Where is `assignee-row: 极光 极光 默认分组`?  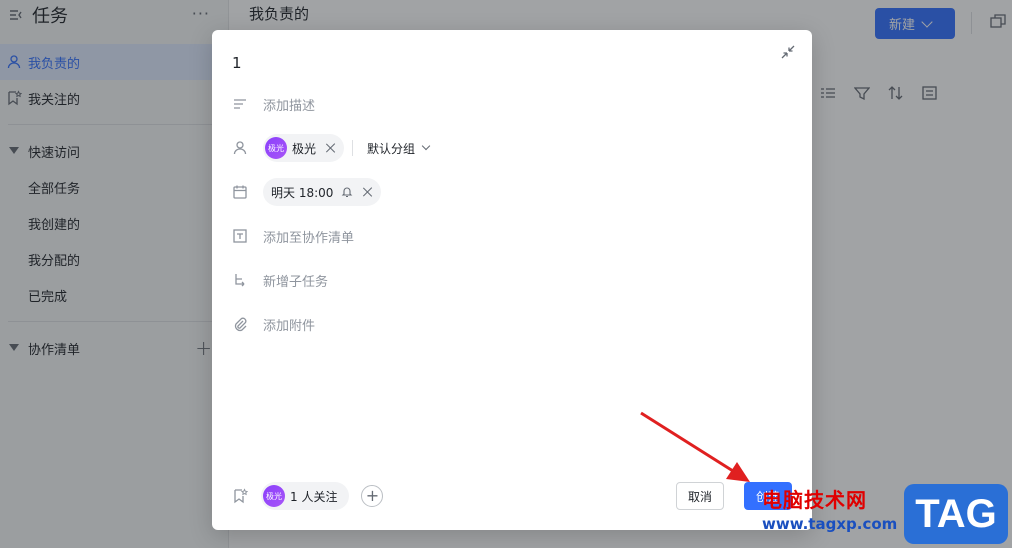 assignee-row: 极光 极光 默认分组 is located at coordinates (331, 148).